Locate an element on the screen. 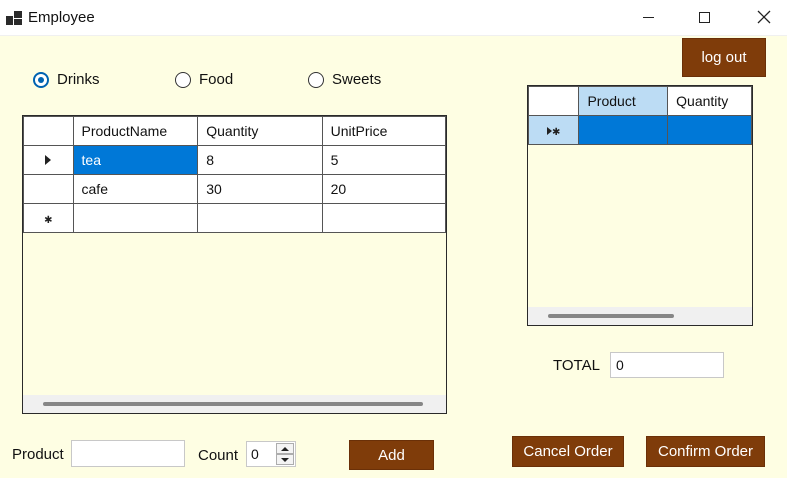 This screenshot has width=787, height=478. product-field is located at coordinates (128, 453).